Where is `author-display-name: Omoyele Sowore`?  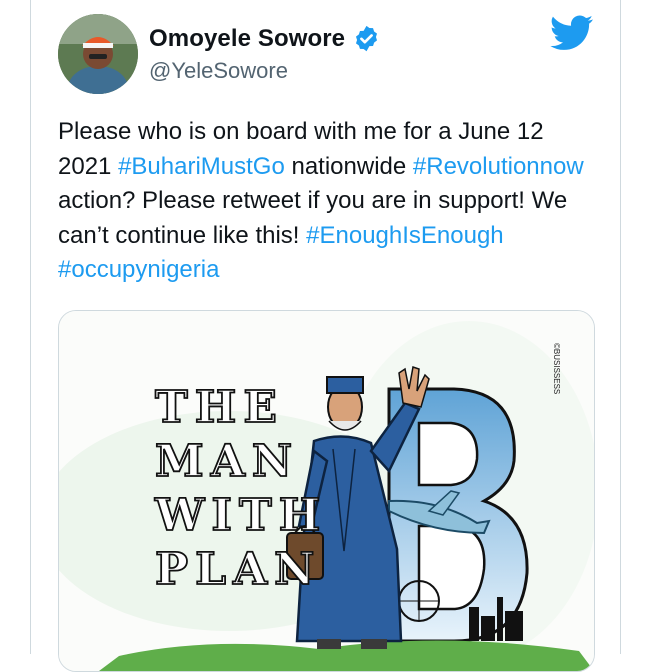
author-display-name: Omoyele Sowore is located at coordinates (247, 39).